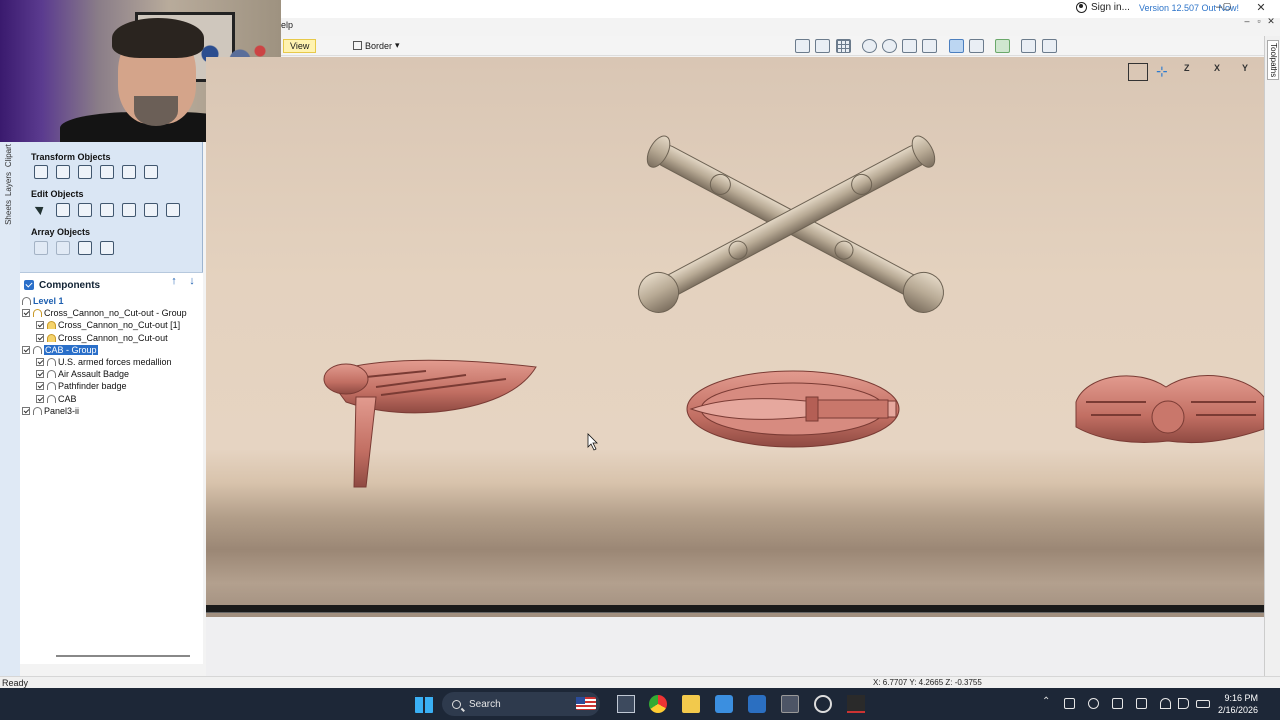  I want to click on tree-item: CAB - Group, so click(112, 350).